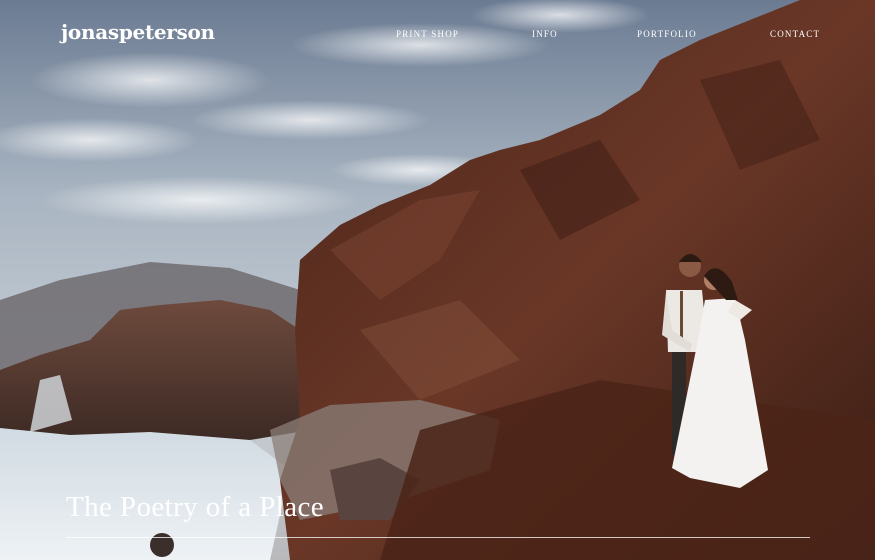 This screenshot has height=560, width=875. What do you see at coordinates (667, 34) in the screenshot?
I see `nav-link-portfolio: PORTFOLIO` at bounding box center [667, 34].